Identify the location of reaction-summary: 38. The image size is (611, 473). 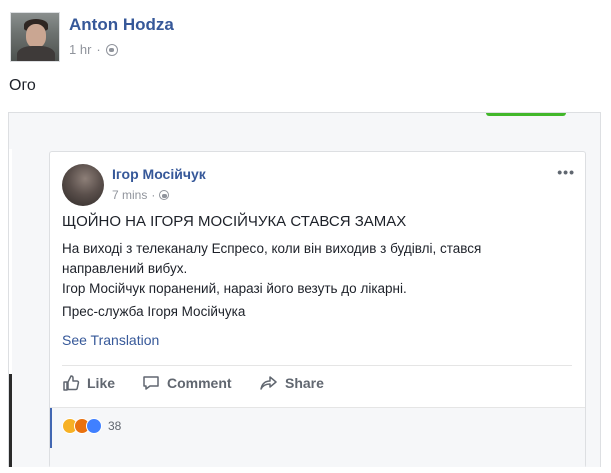
(91, 426).